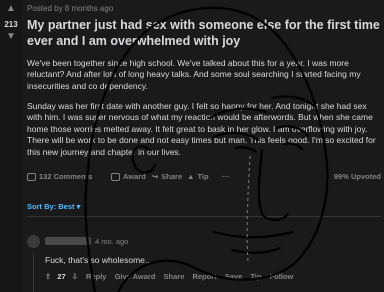 This screenshot has width=384, height=292. What do you see at coordinates (48, 276) in the screenshot?
I see `comment-upvote-icon: ⇧` at bounding box center [48, 276].